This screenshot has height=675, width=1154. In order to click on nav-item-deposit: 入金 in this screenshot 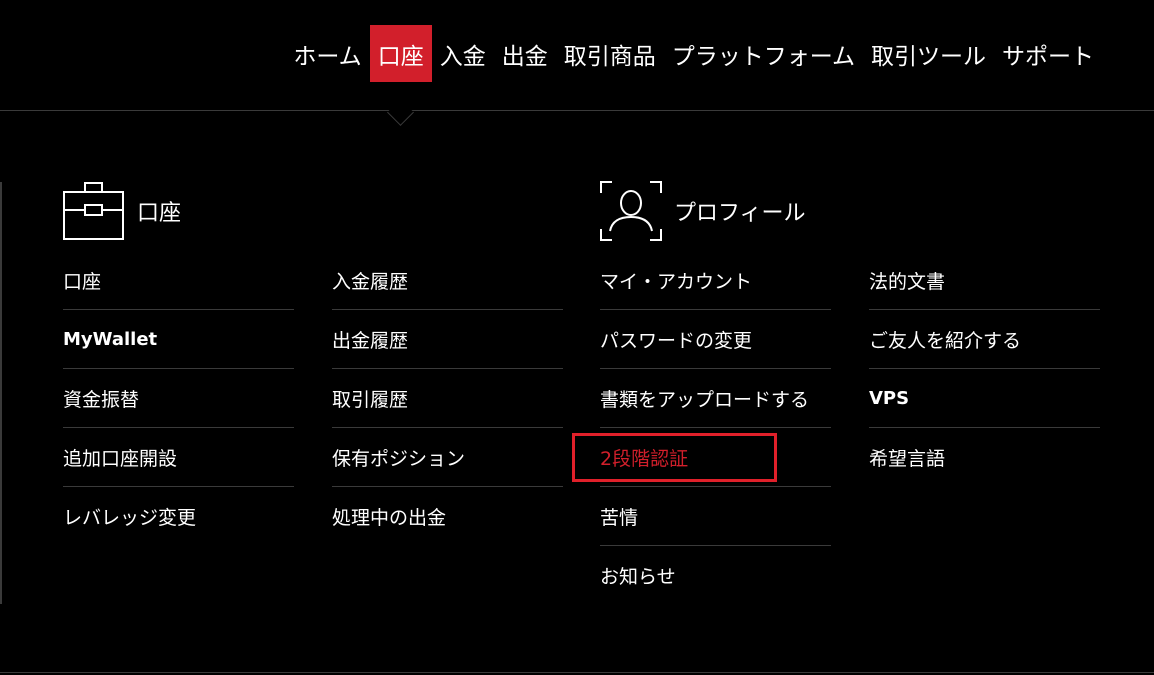, I will do `click(463, 53)`.